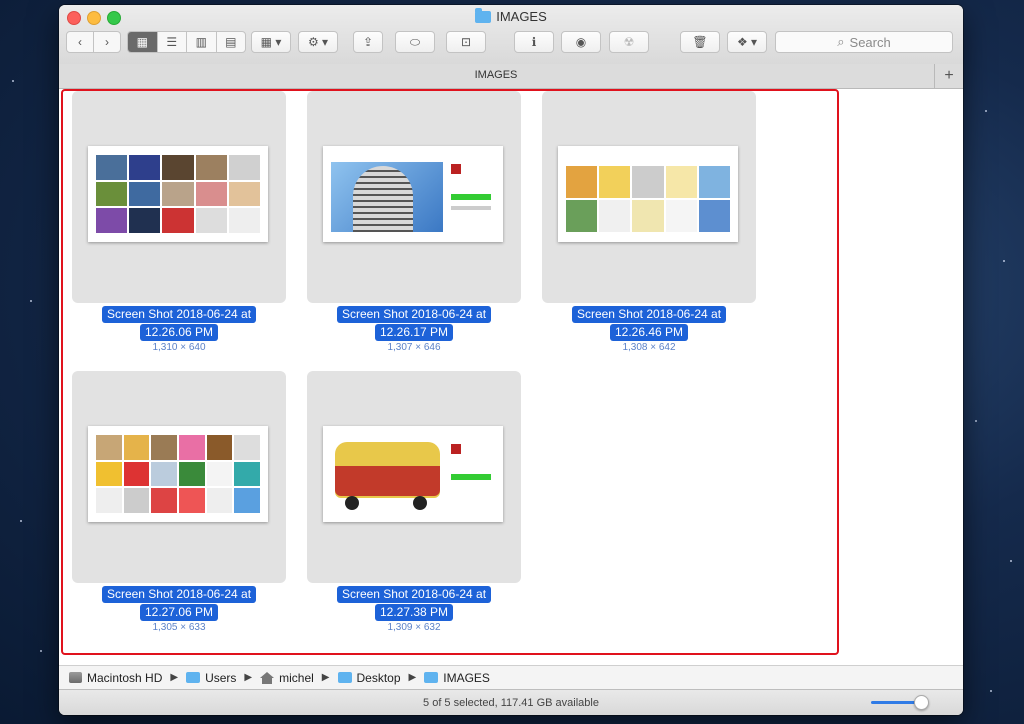 This screenshot has height=724, width=1024. I want to click on search-placeholder: Search, so click(870, 42).